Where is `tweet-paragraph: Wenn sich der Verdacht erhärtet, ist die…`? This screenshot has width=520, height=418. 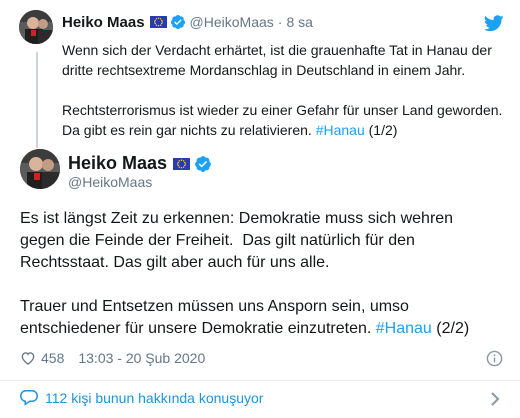
tweet-paragraph: Wenn sich der Verdacht erhärtet, ist die… is located at coordinates (277, 60).